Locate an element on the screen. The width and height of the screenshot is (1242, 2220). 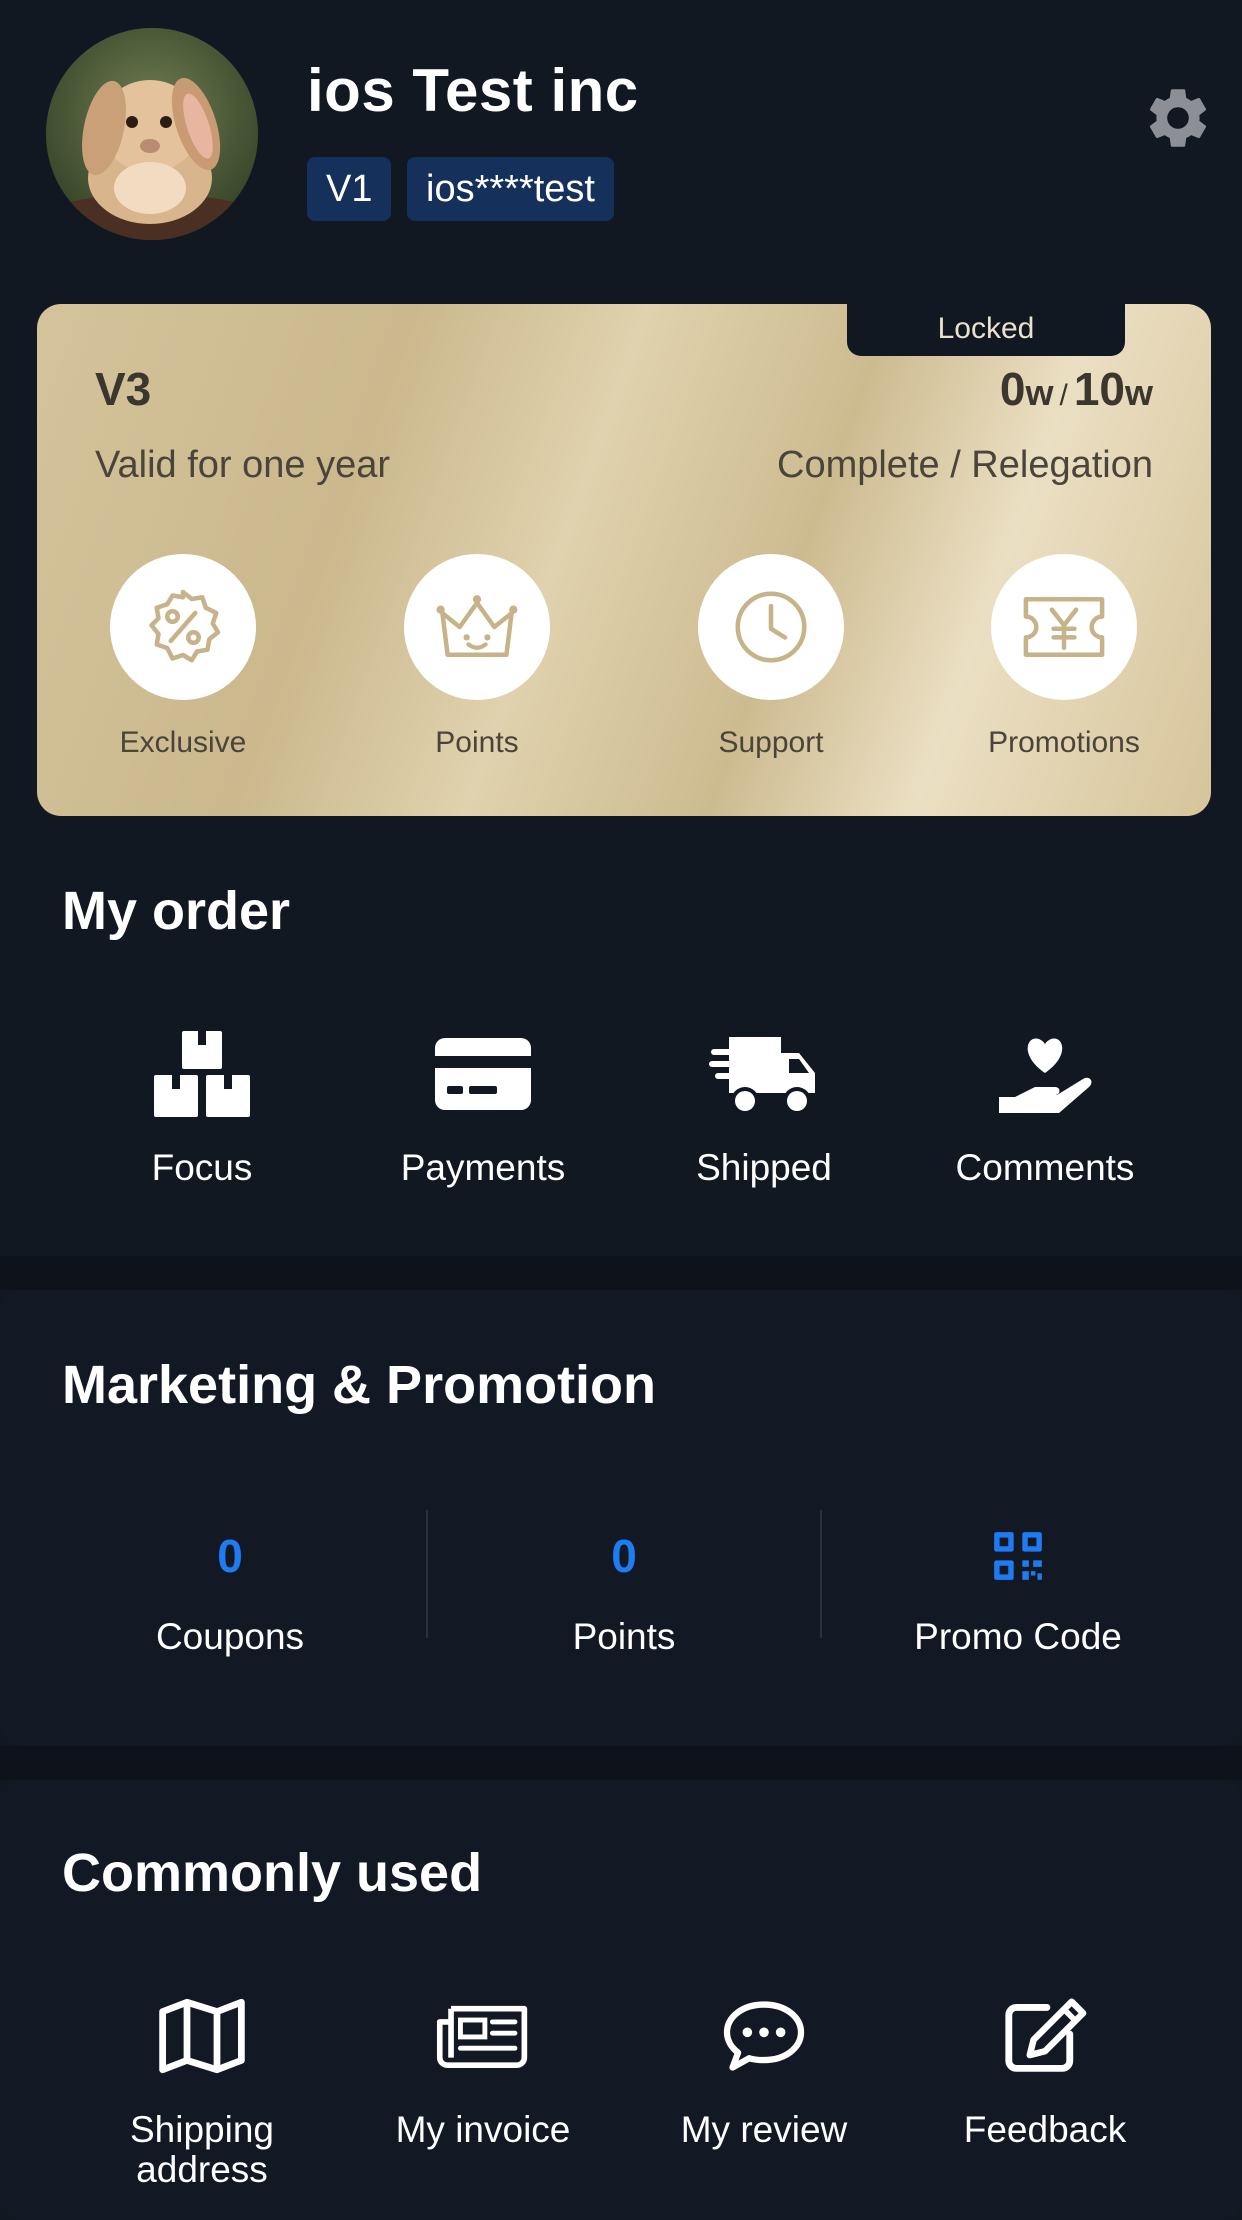
locked-tab: Locked is located at coordinates (986, 330).